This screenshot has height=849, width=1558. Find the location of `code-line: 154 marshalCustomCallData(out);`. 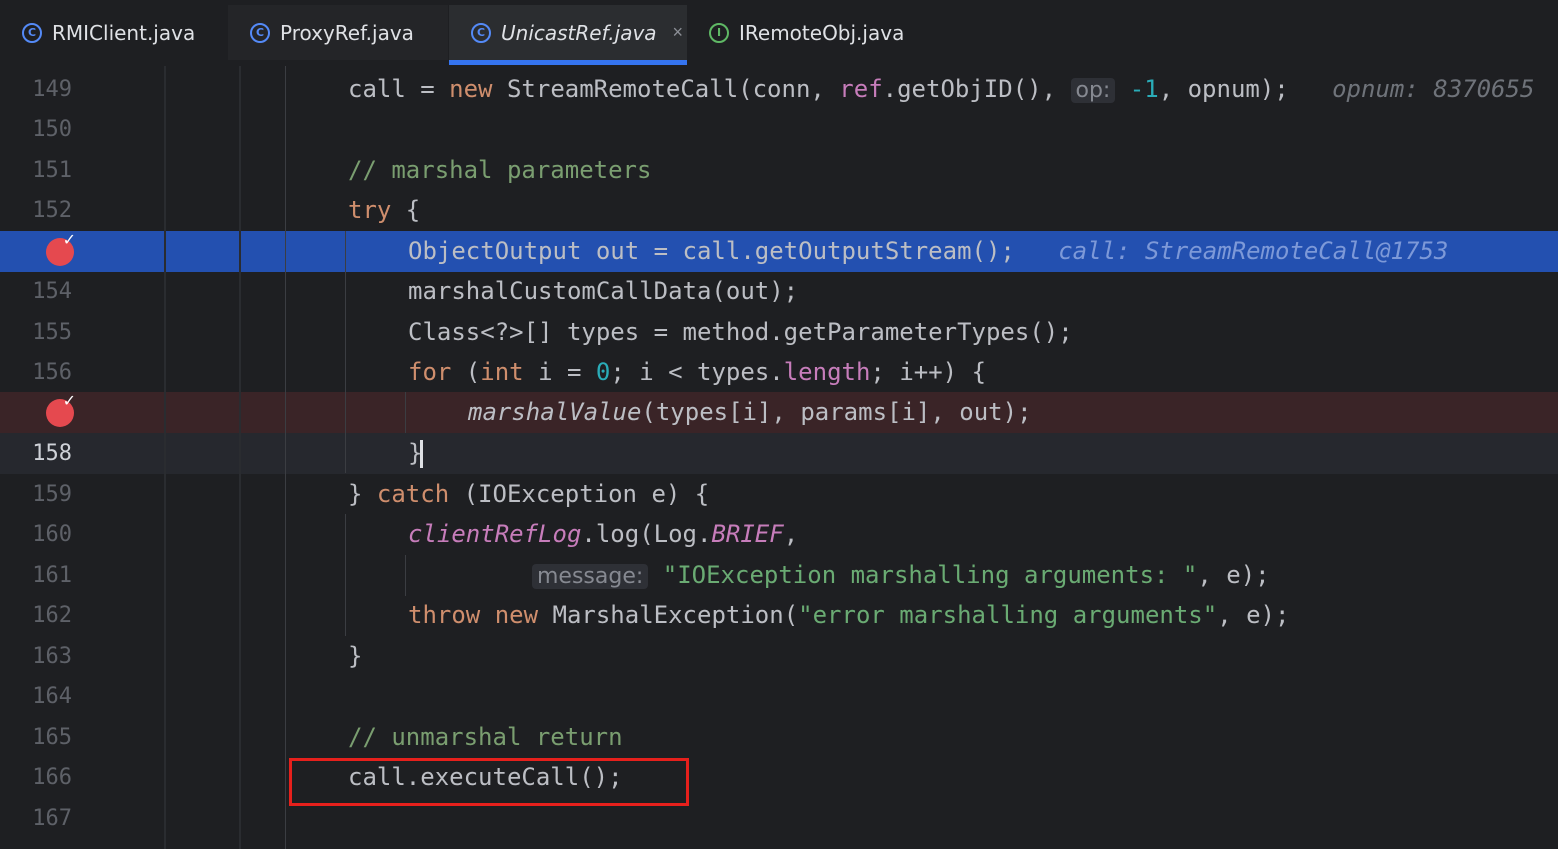

code-line: 154 marshalCustomCallData(out); is located at coordinates (779, 291).